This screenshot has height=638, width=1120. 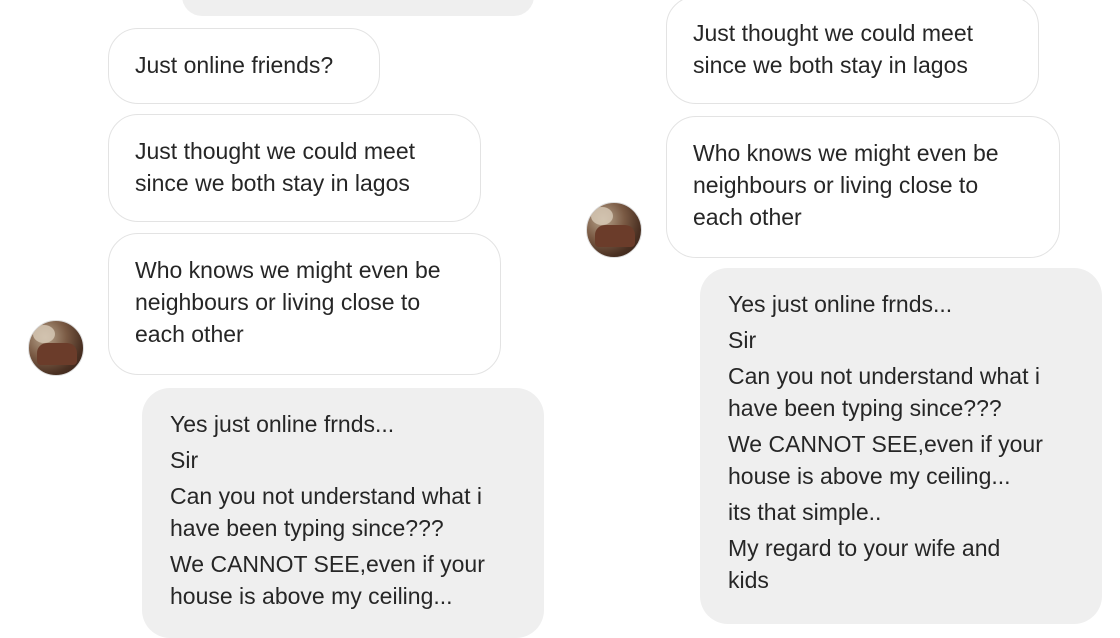 I want to click on reply-text: its that simple.., so click(x=805, y=512).